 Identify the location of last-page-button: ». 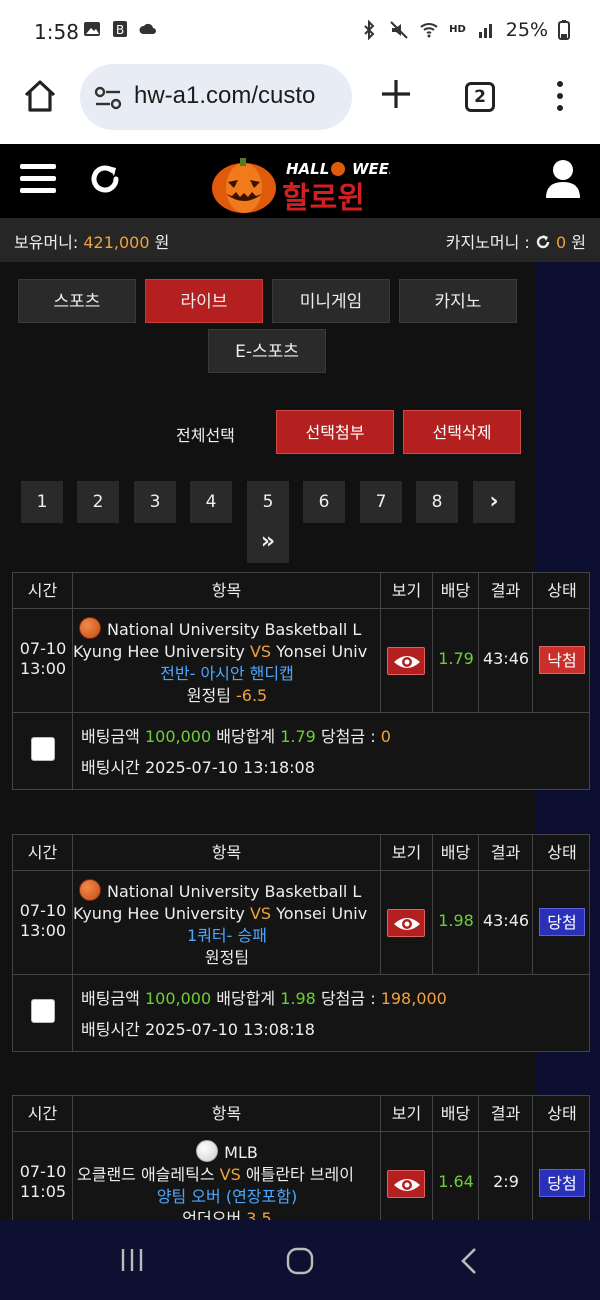
(268, 542).